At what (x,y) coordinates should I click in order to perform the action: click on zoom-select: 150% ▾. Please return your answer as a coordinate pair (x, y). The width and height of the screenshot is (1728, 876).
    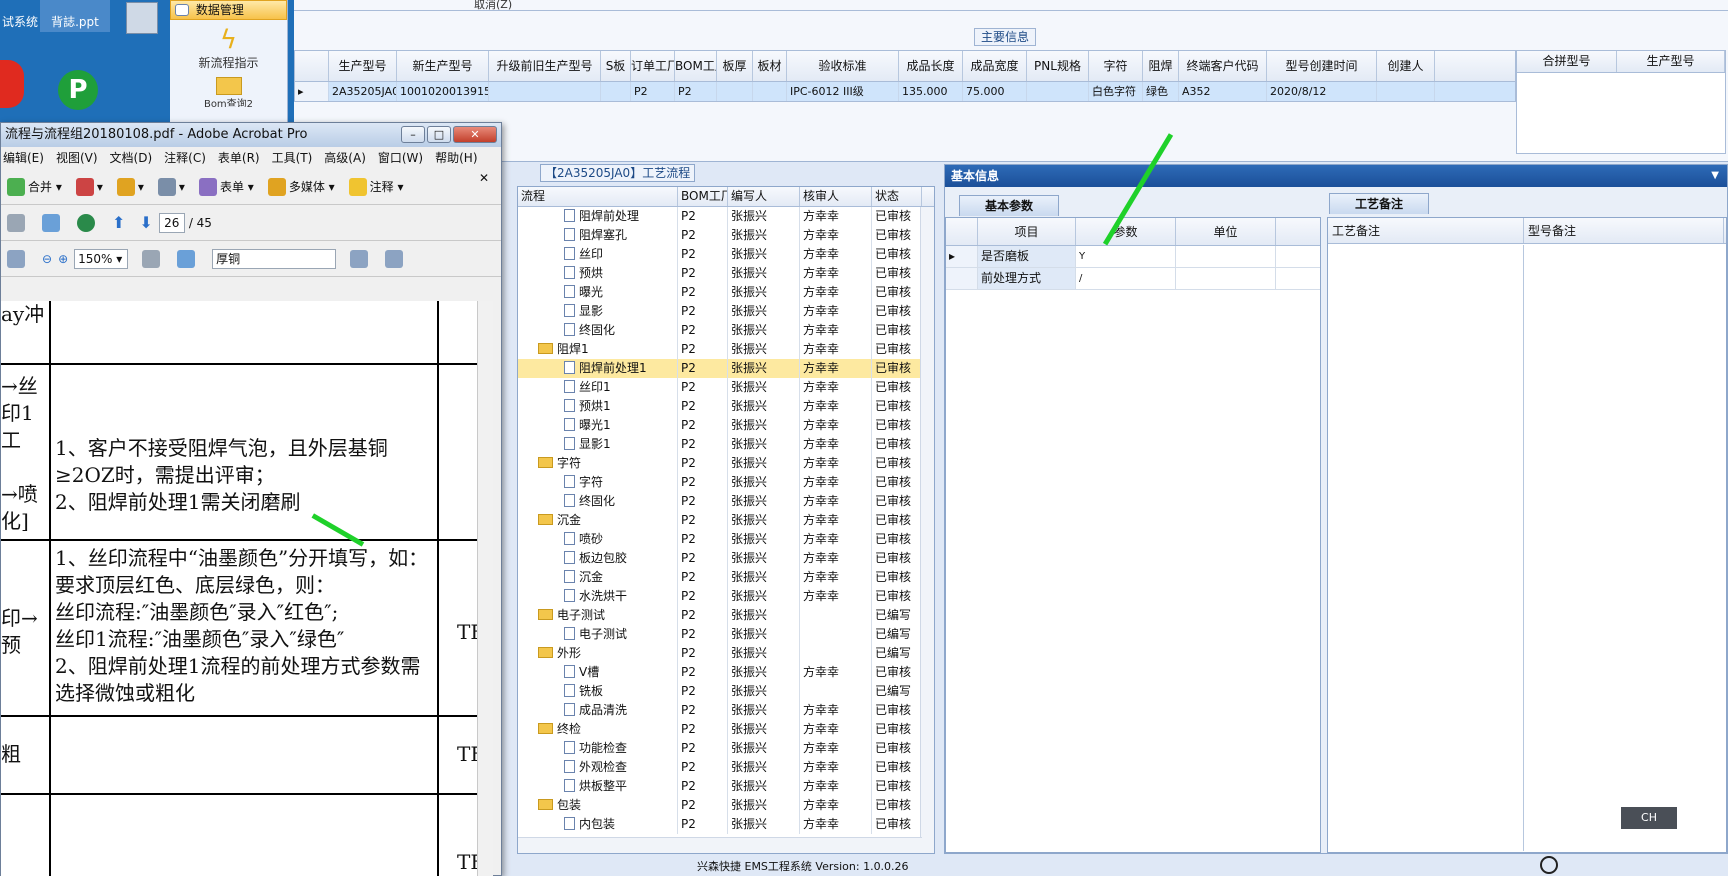
    Looking at the image, I should click on (101, 258).